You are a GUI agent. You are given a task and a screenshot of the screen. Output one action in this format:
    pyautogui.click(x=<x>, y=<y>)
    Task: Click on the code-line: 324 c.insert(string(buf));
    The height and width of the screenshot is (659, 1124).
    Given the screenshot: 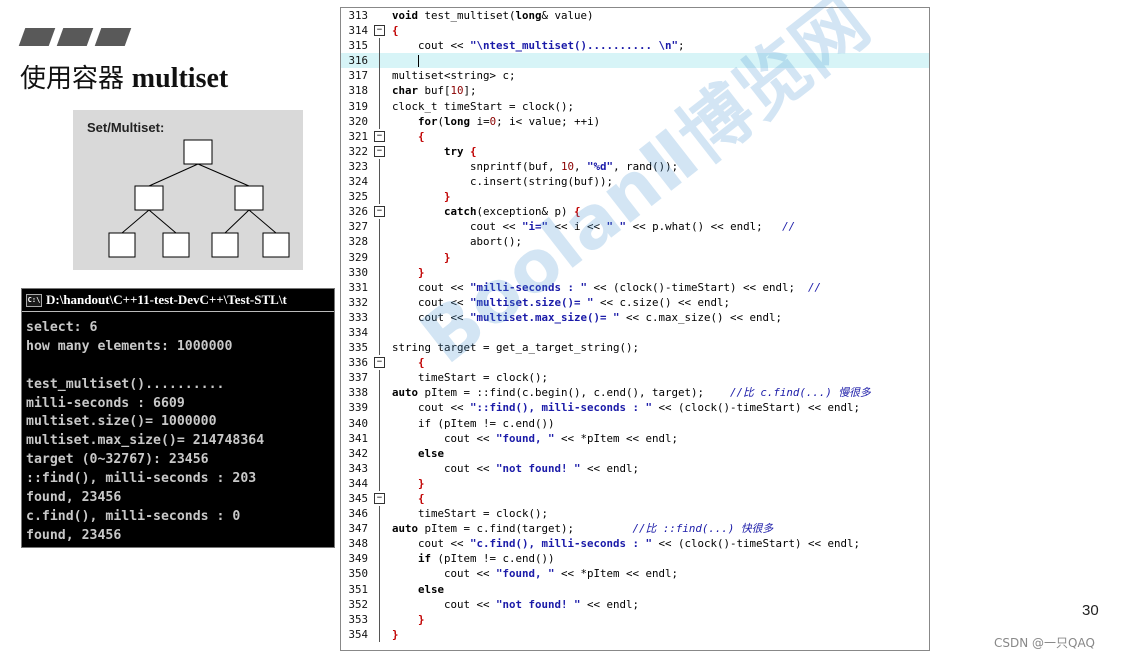 What is the action you would take?
    pyautogui.click(x=635, y=182)
    